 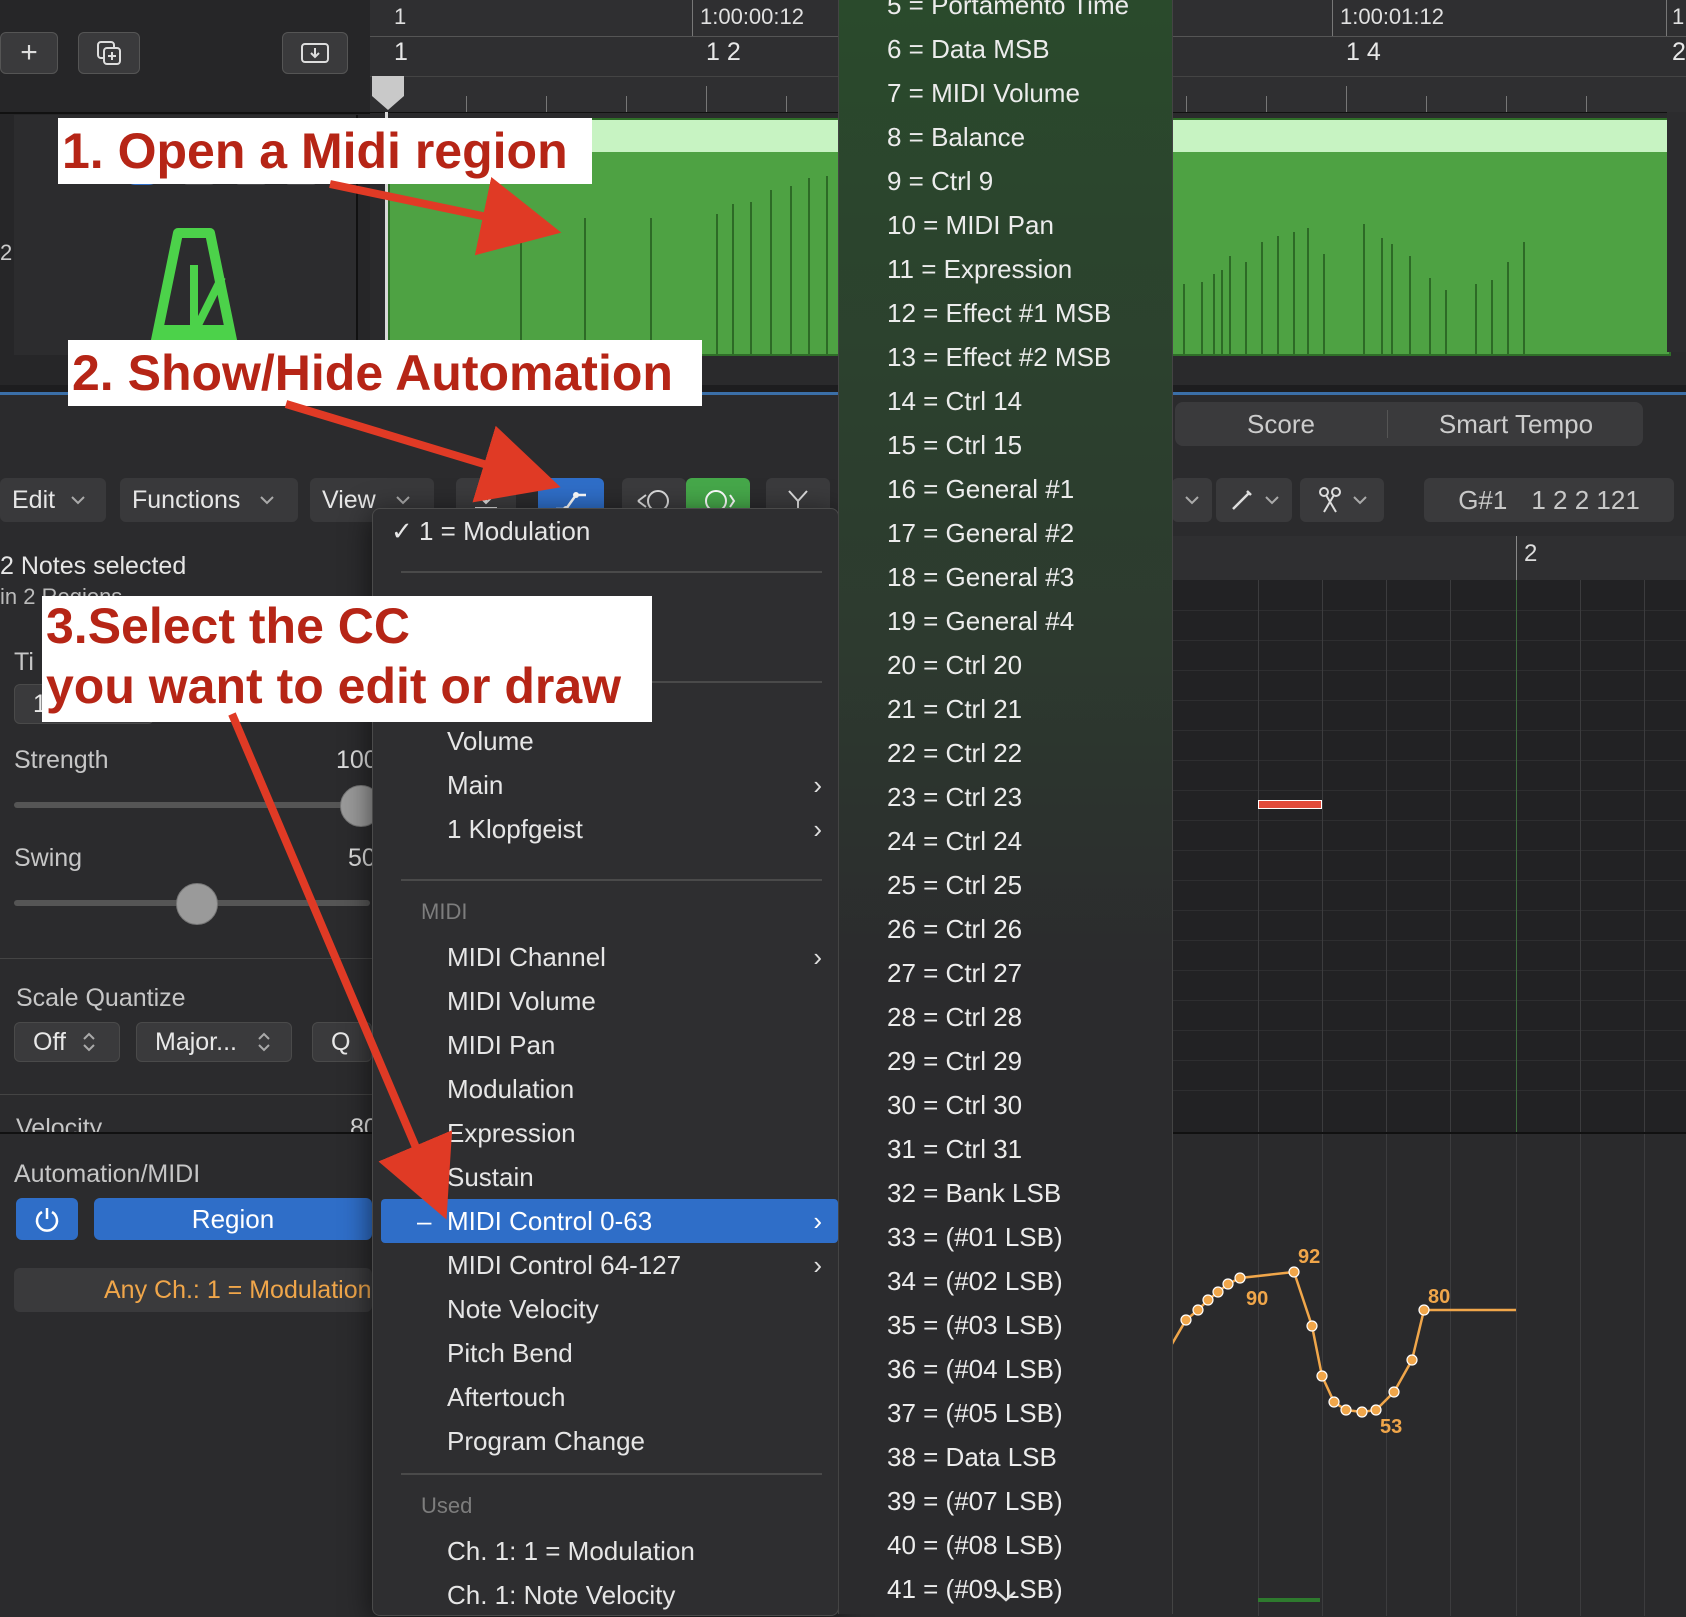 I want to click on editor-ruler: 2, so click(x=1429, y=558).